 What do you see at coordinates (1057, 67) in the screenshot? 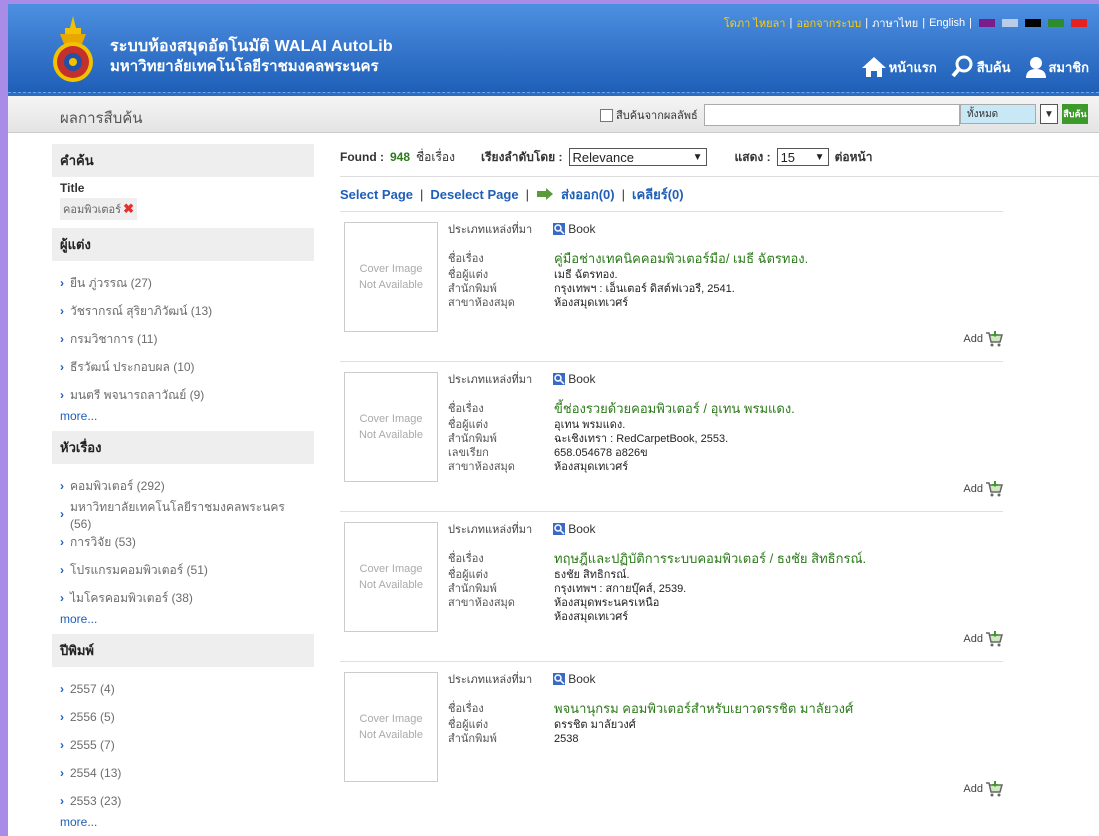
I see `nav-member: สมาชิก` at bounding box center [1057, 67].